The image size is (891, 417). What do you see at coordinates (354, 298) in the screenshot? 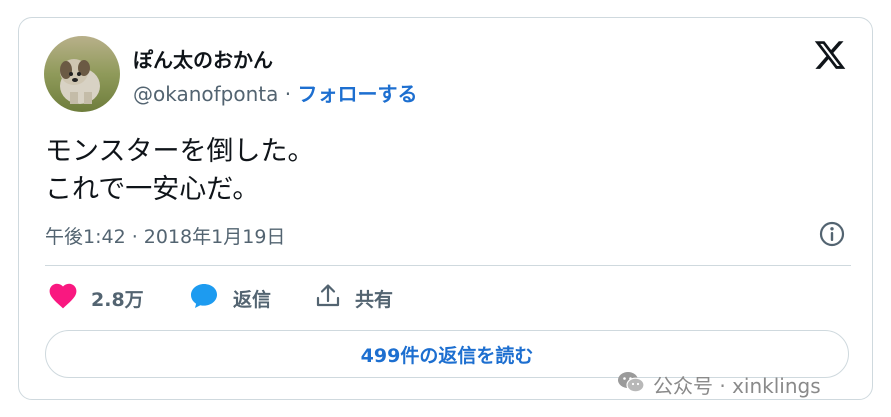
I see `share-button: 共有` at bounding box center [354, 298].